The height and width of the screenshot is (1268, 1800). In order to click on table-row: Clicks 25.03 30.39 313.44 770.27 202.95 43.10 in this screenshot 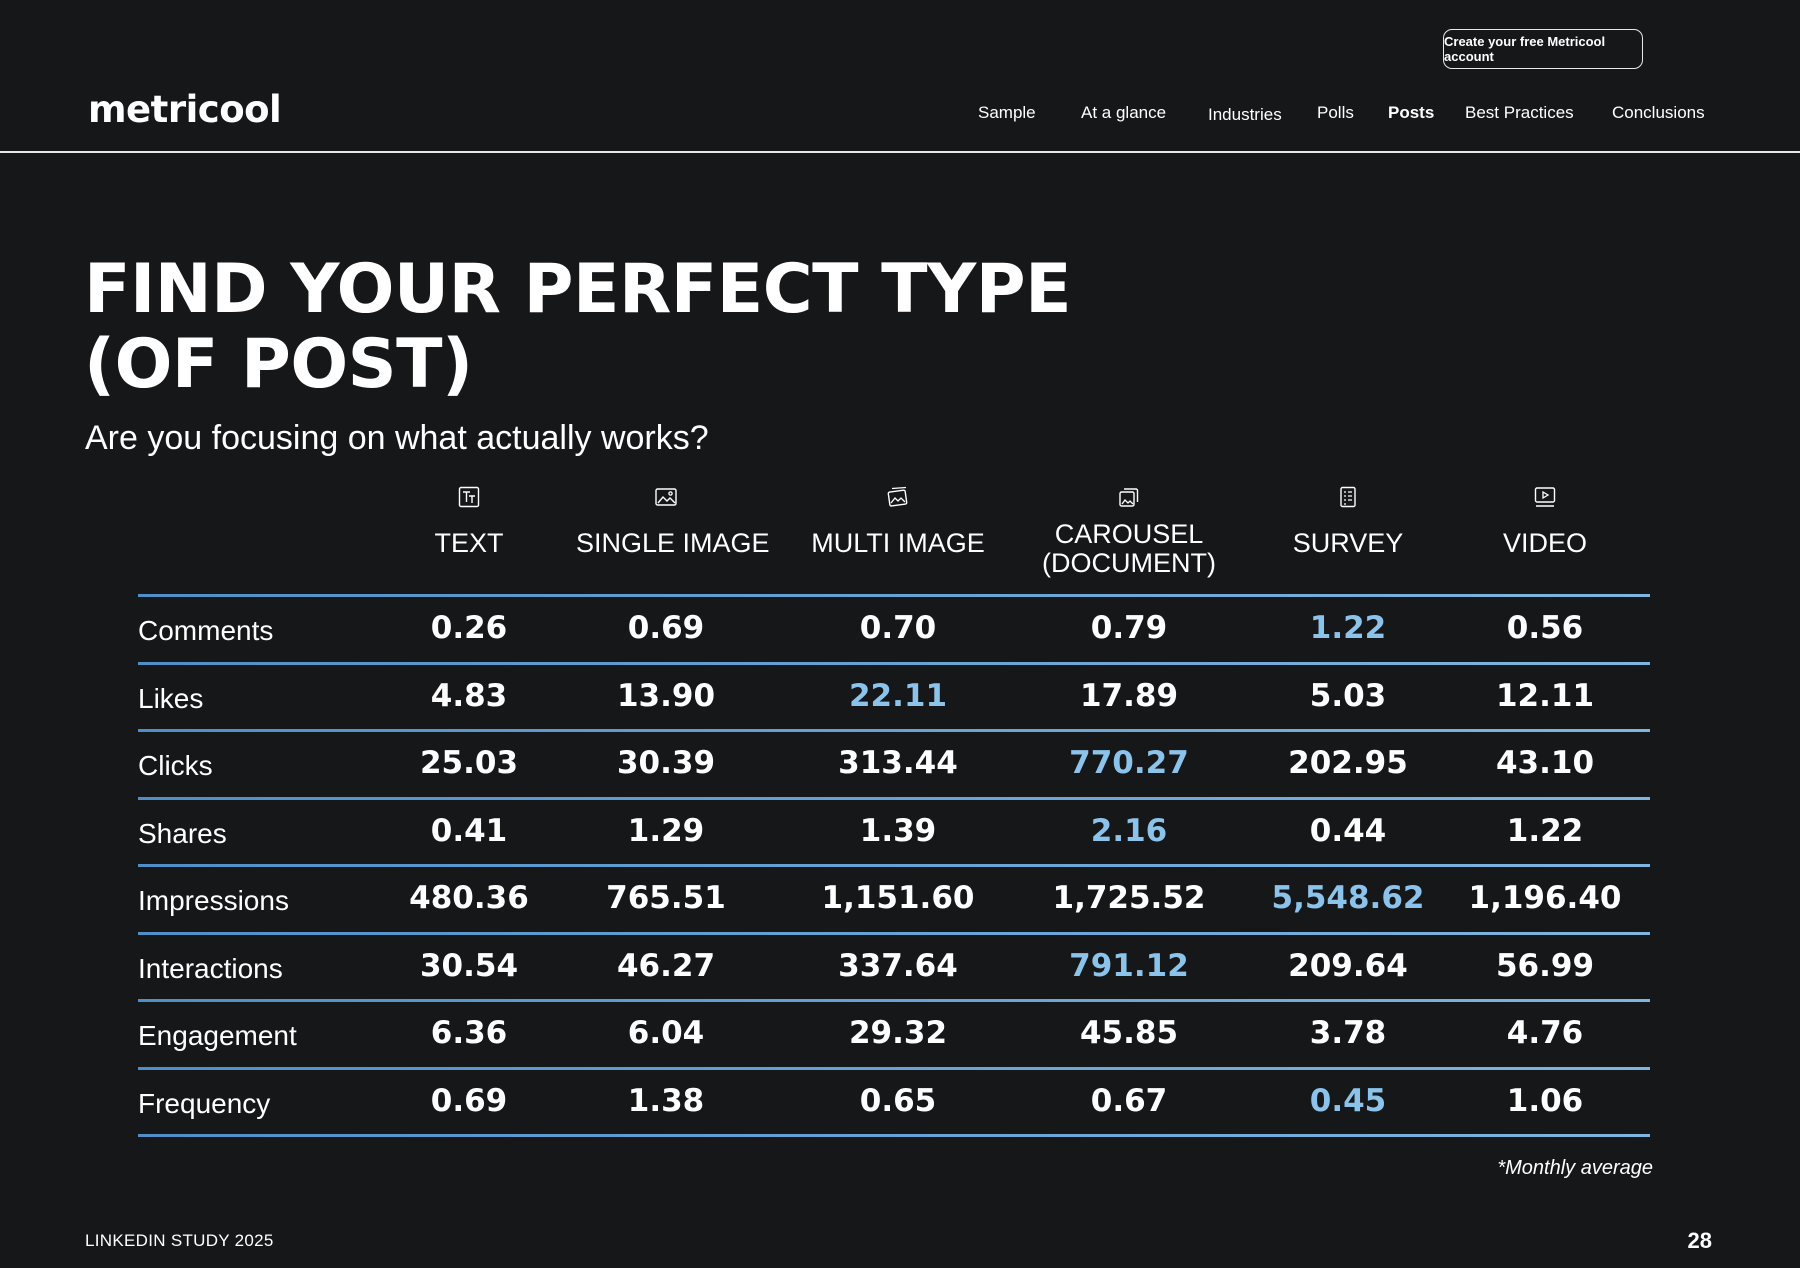, I will do `click(900, 762)`.